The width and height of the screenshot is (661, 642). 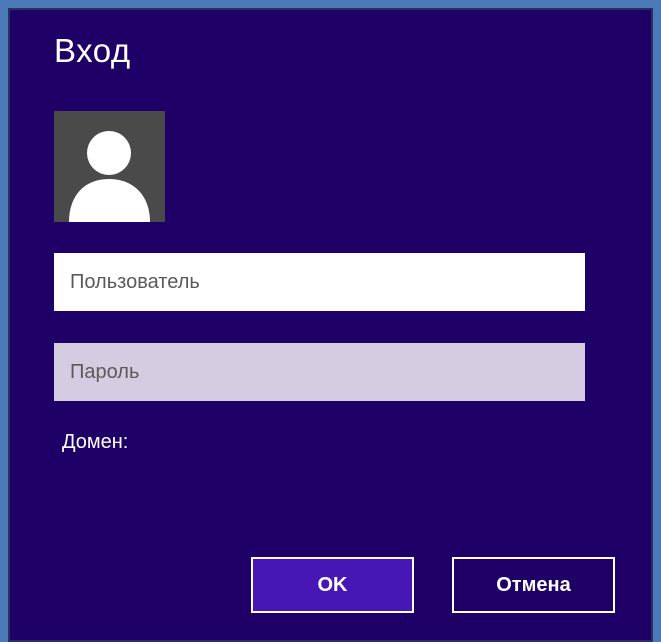 I want to click on ok-button: OK, so click(x=332, y=585).